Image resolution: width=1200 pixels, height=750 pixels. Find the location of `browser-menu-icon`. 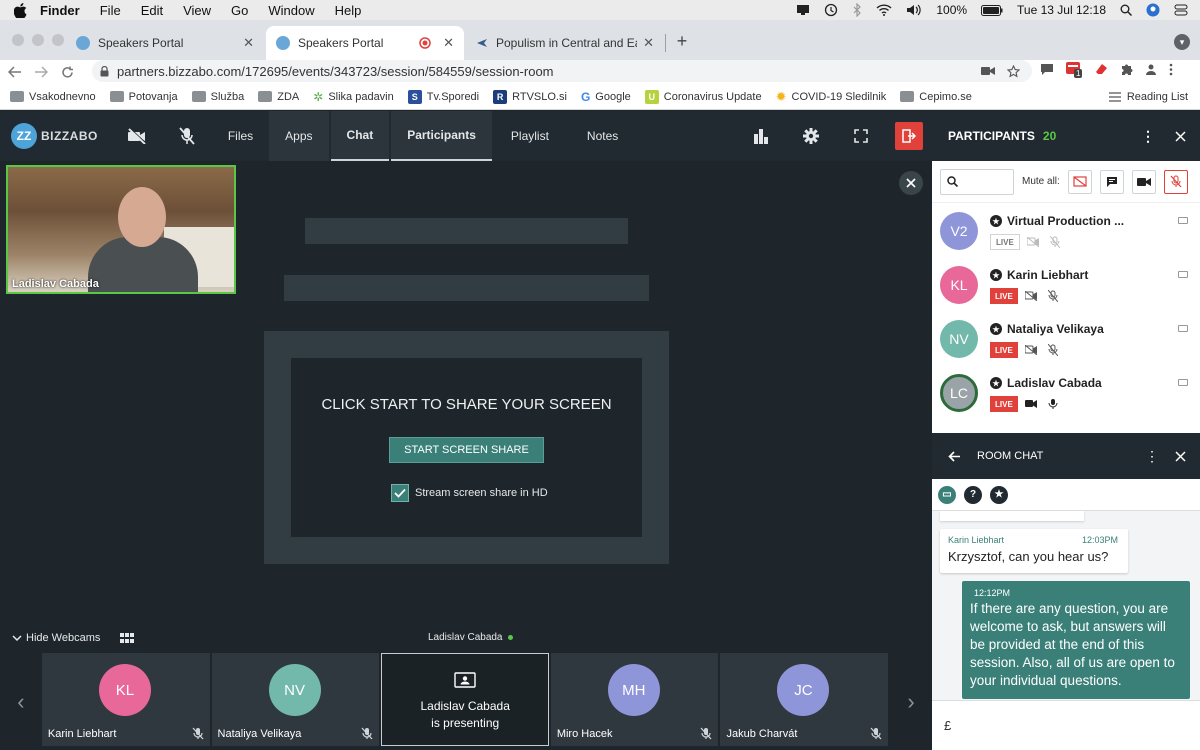

browser-menu-icon is located at coordinates (1171, 69).